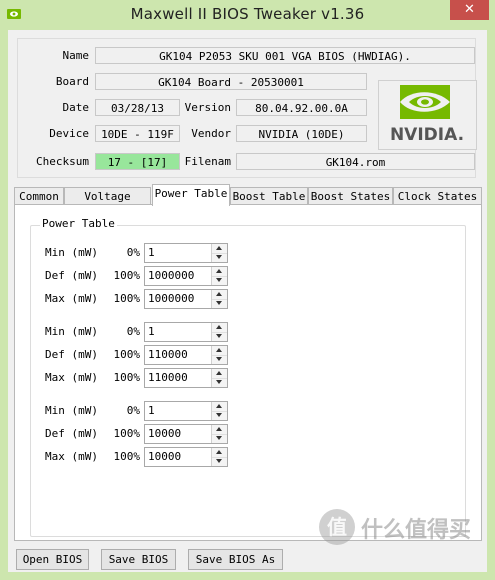  What do you see at coordinates (76, 55) in the screenshot?
I see `name-label: Name` at bounding box center [76, 55].